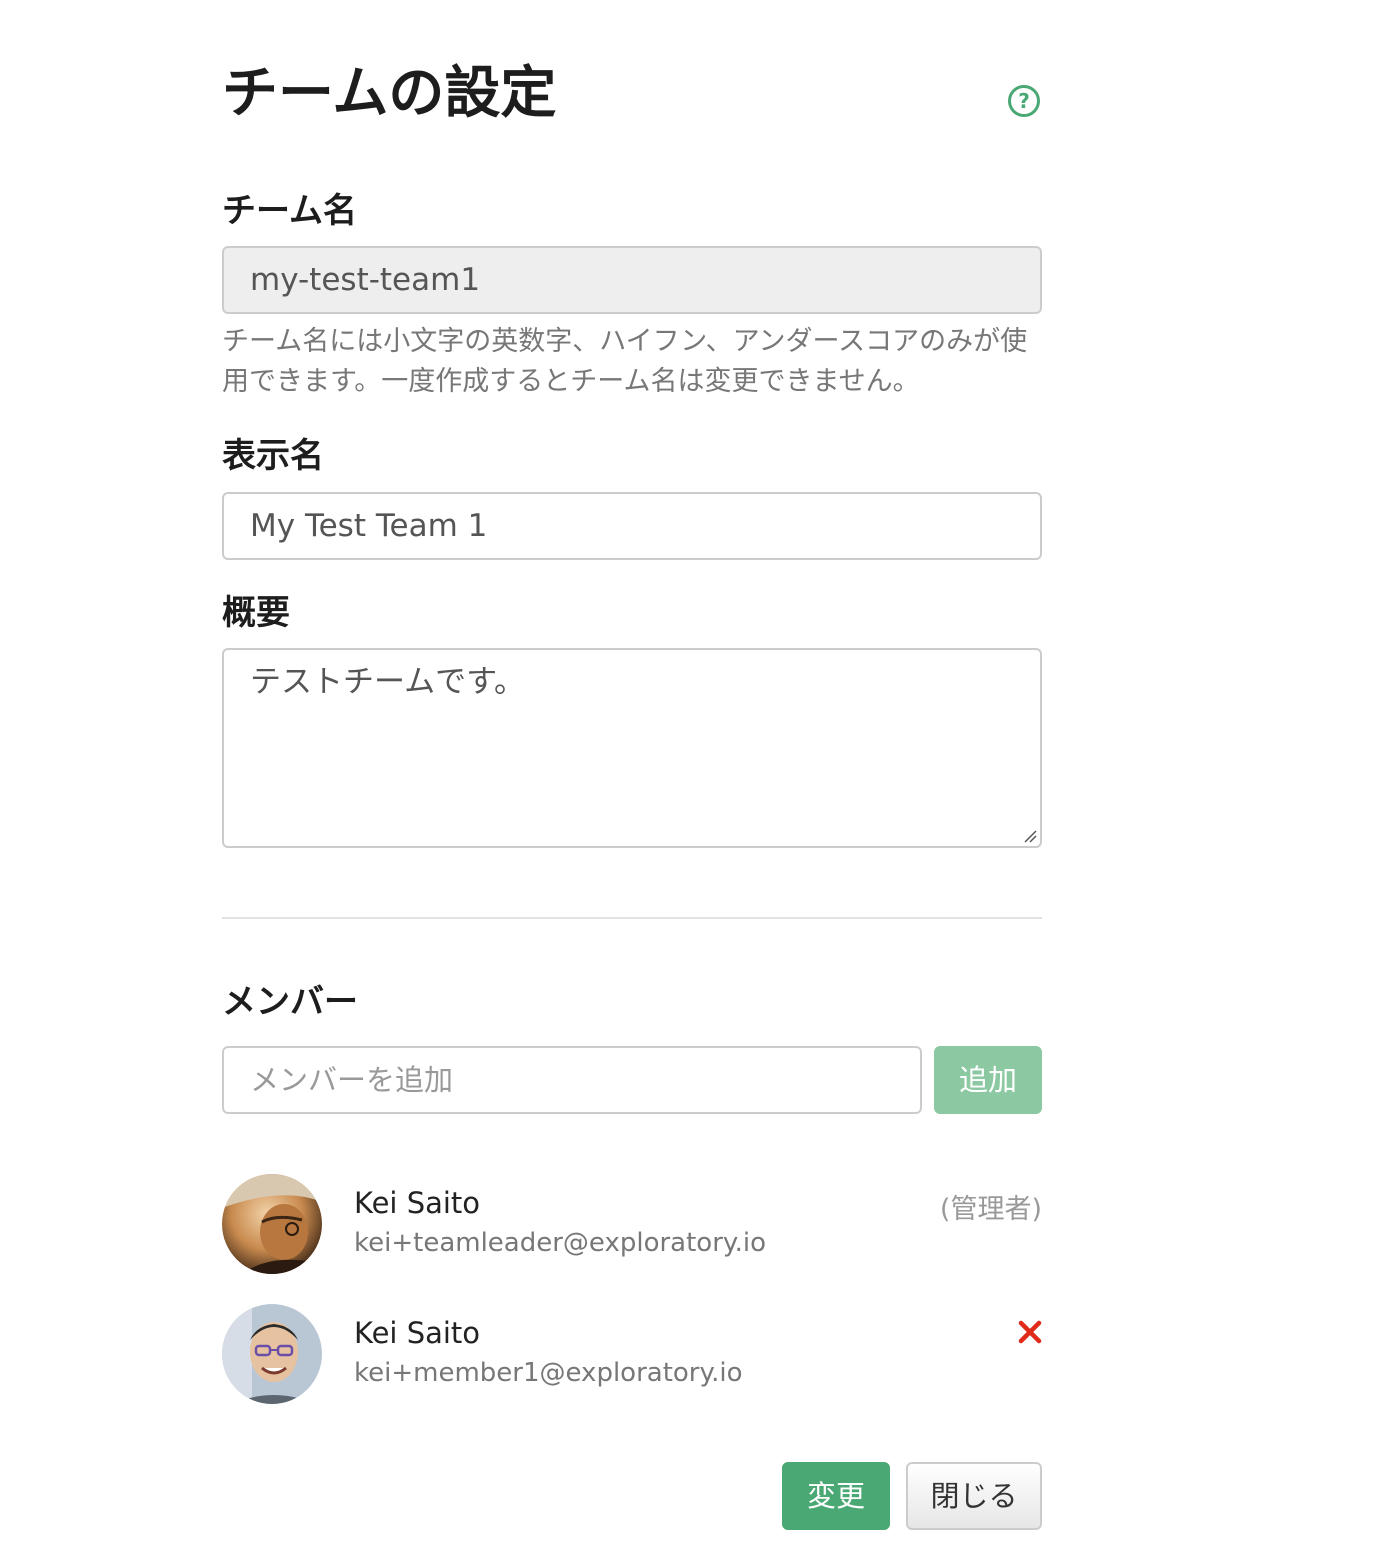 The width and height of the screenshot is (1390, 1566). I want to click on section-divider, so click(632, 918).